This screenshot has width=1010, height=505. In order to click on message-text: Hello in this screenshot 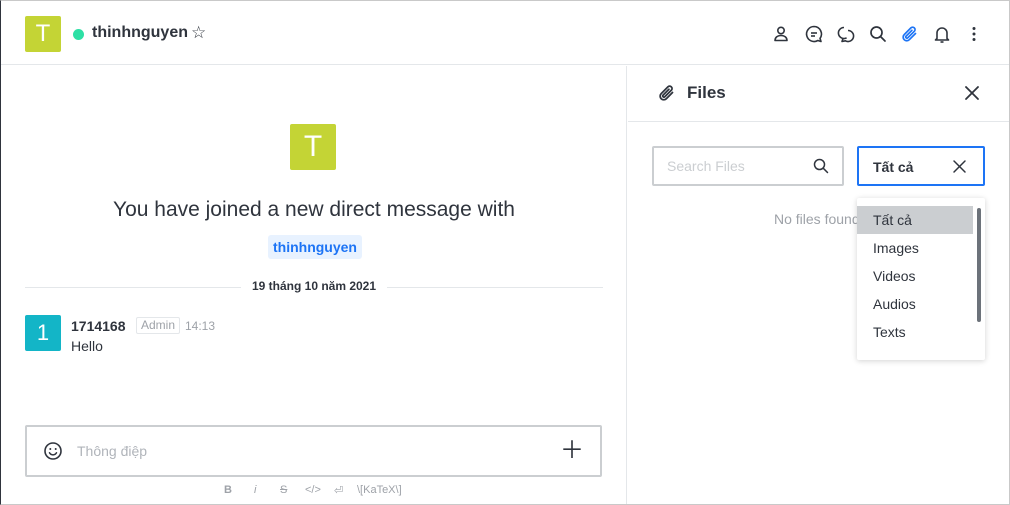, I will do `click(87, 346)`.